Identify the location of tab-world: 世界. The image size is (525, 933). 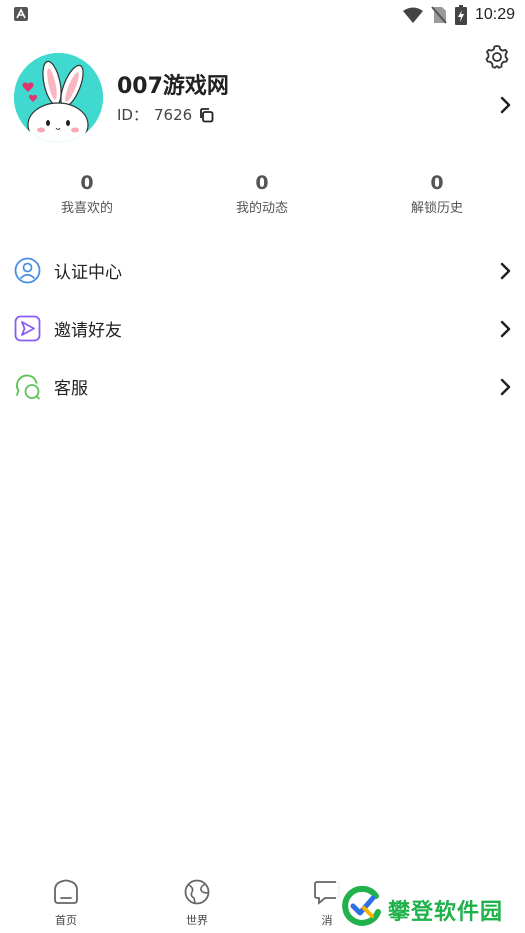
(197, 903).